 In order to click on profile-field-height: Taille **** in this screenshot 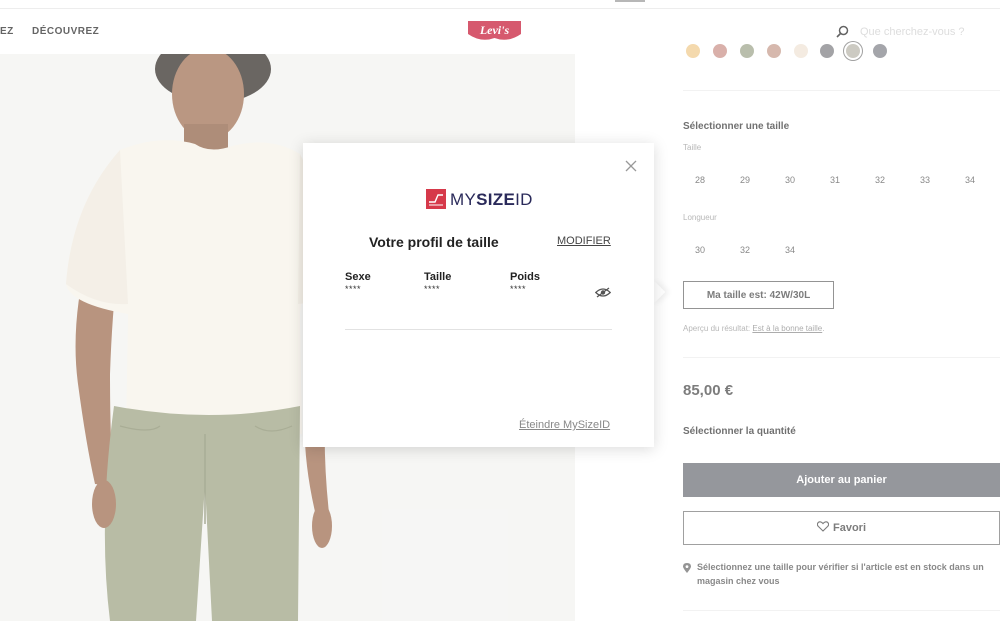, I will do `click(437, 282)`.